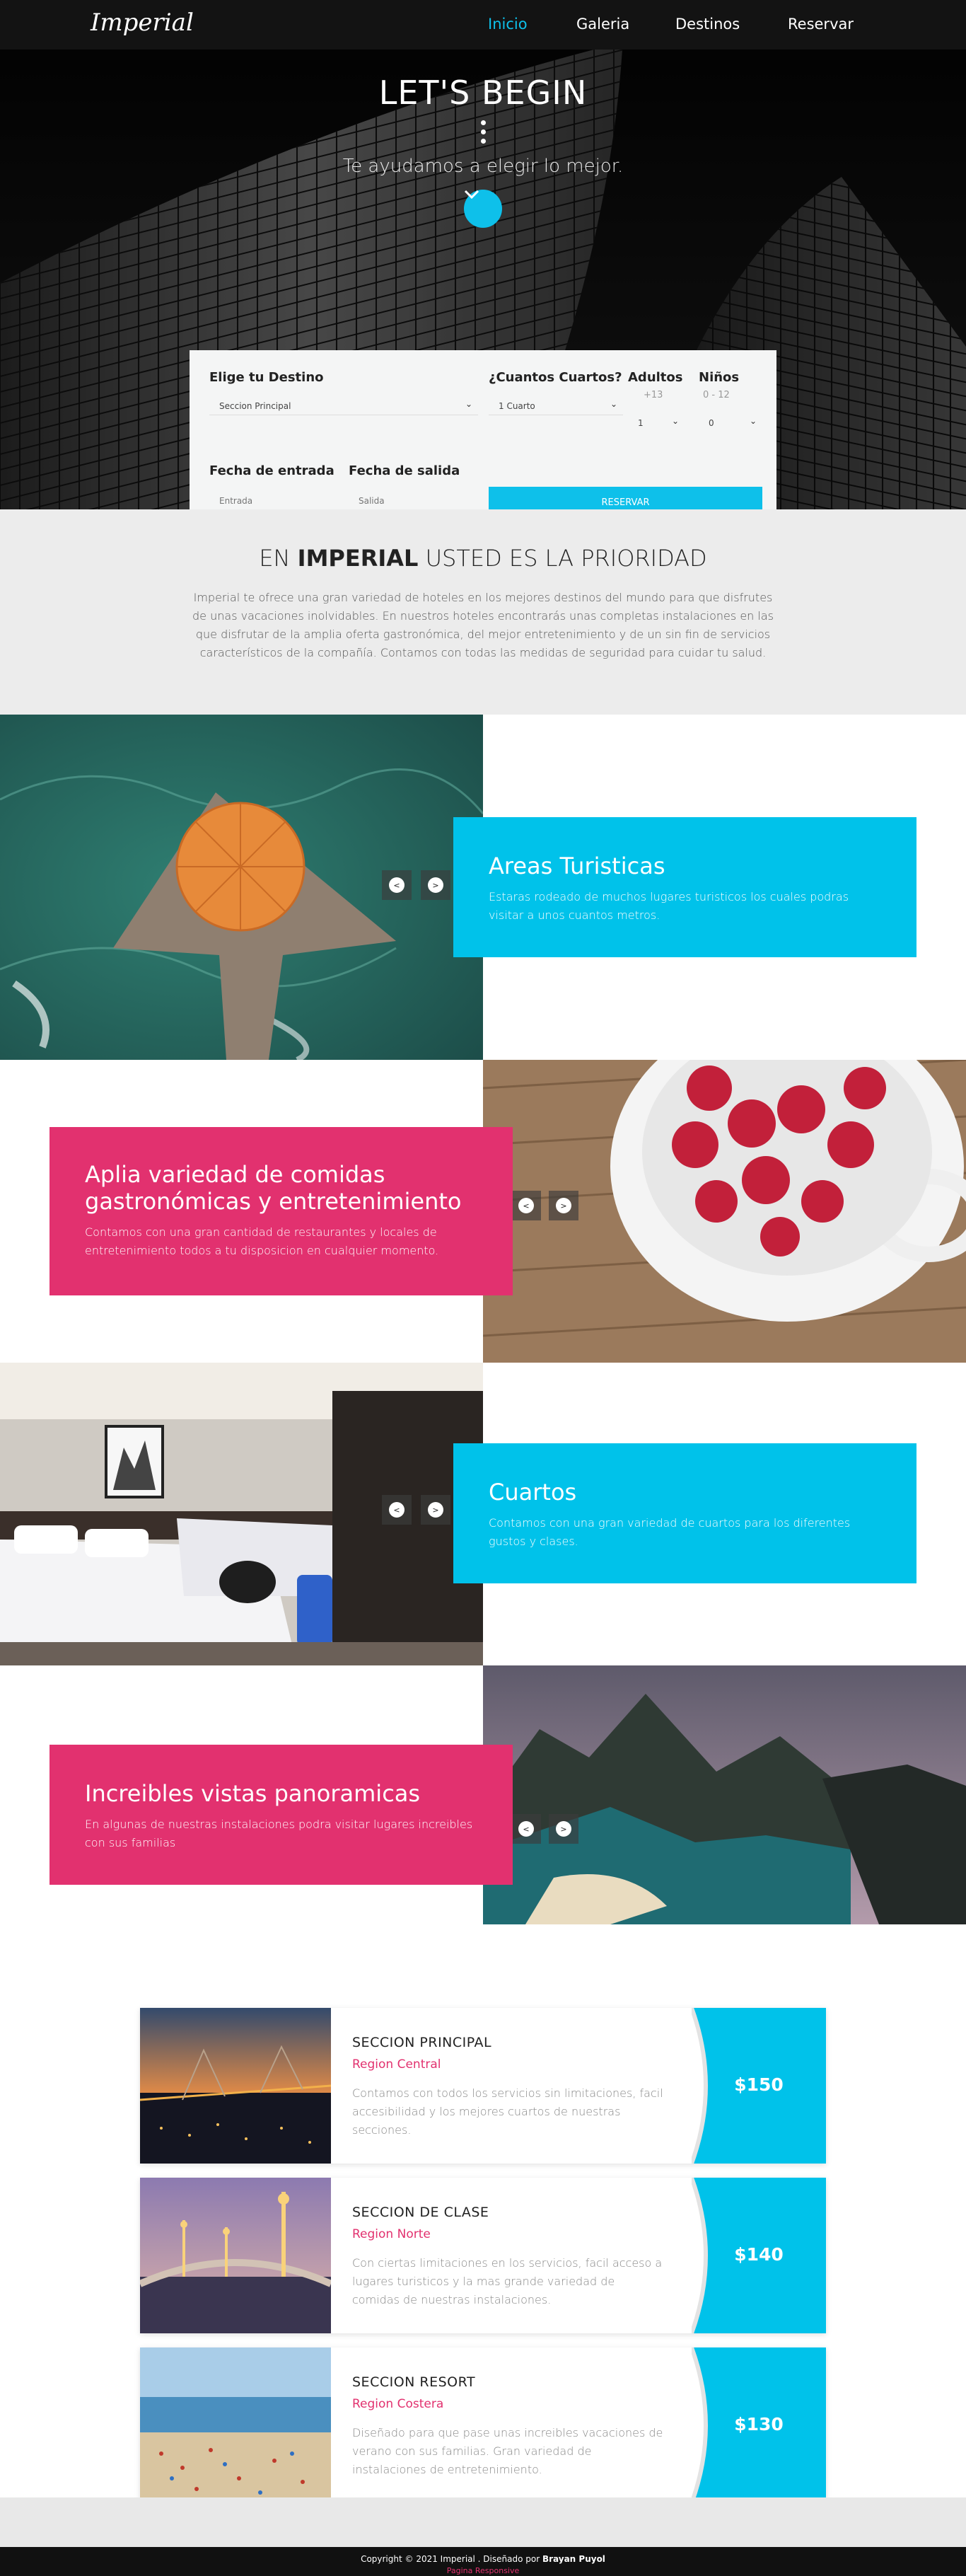 Image resolution: width=966 pixels, height=2576 pixels. Describe the element at coordinates (556, 405) in the screenshot. I see `cuartos-select: 1 Cuarto ⌄` at that location.